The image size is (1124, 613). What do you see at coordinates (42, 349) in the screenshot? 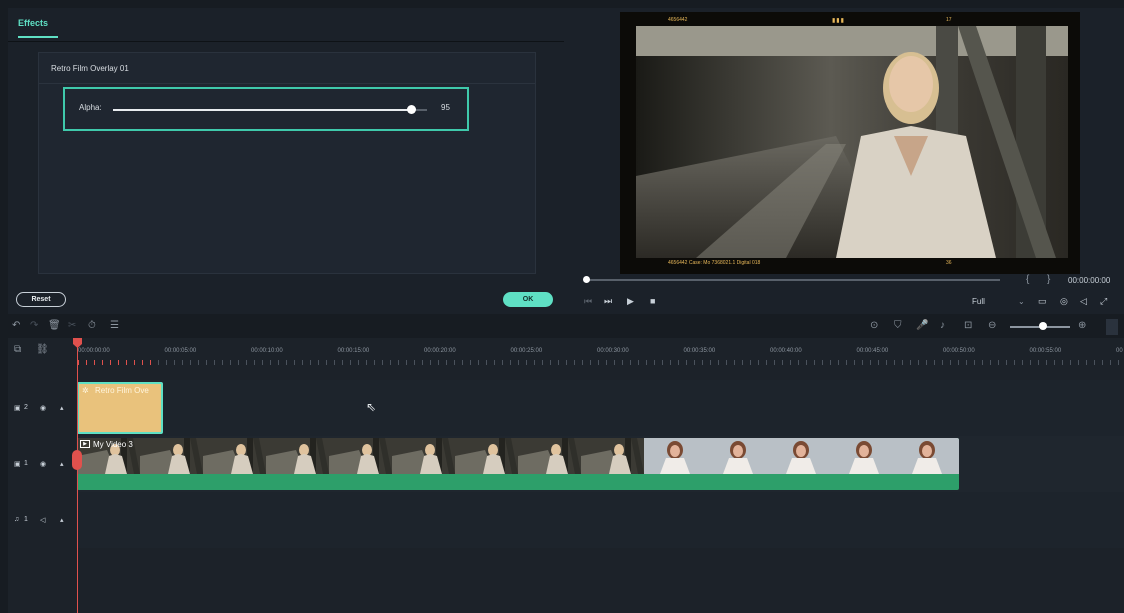
I see `link-icon: ⛓` at bounding box center [42, 349].